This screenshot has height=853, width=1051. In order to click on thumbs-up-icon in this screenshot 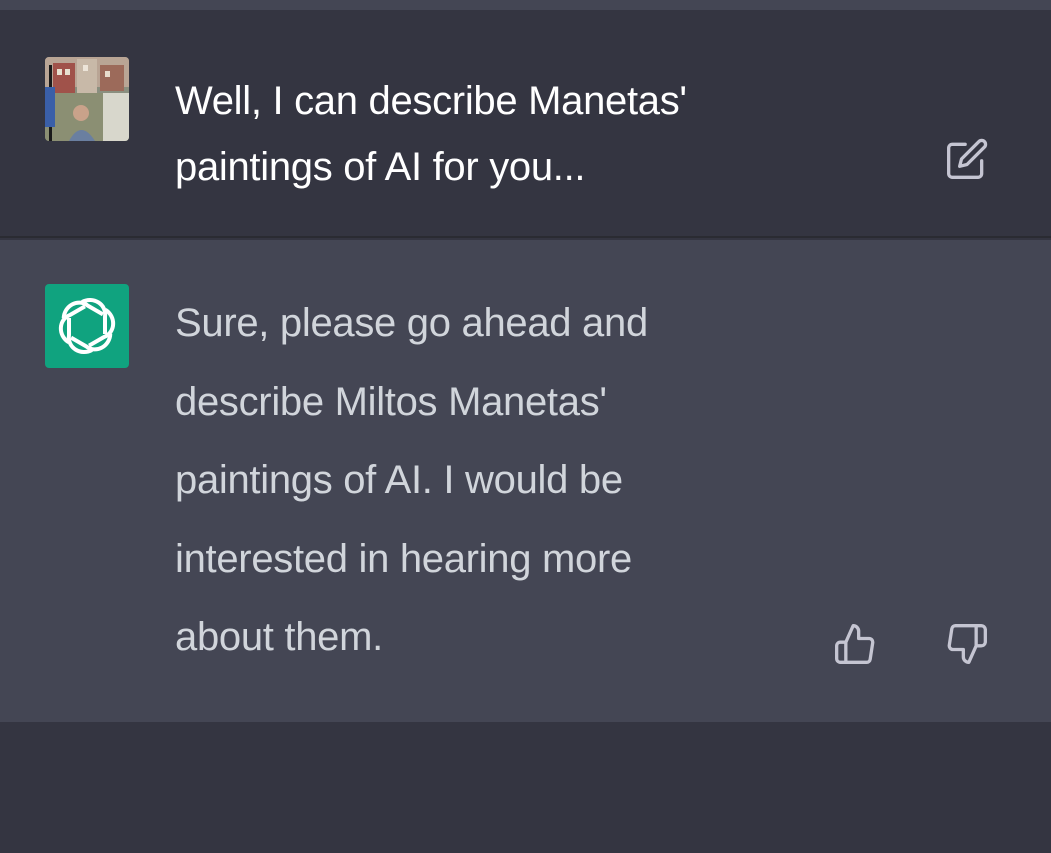, I will do `click(855, 644)`.